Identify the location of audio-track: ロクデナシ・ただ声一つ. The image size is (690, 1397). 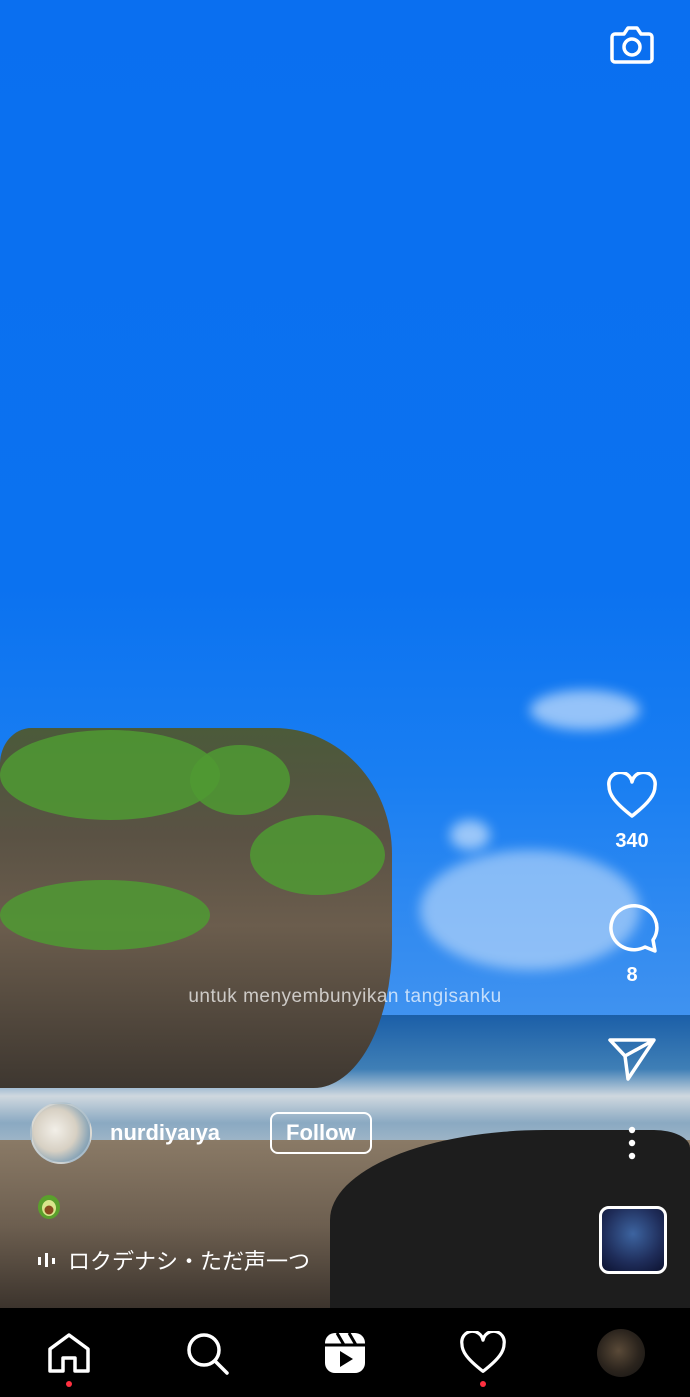
(173, 1260).